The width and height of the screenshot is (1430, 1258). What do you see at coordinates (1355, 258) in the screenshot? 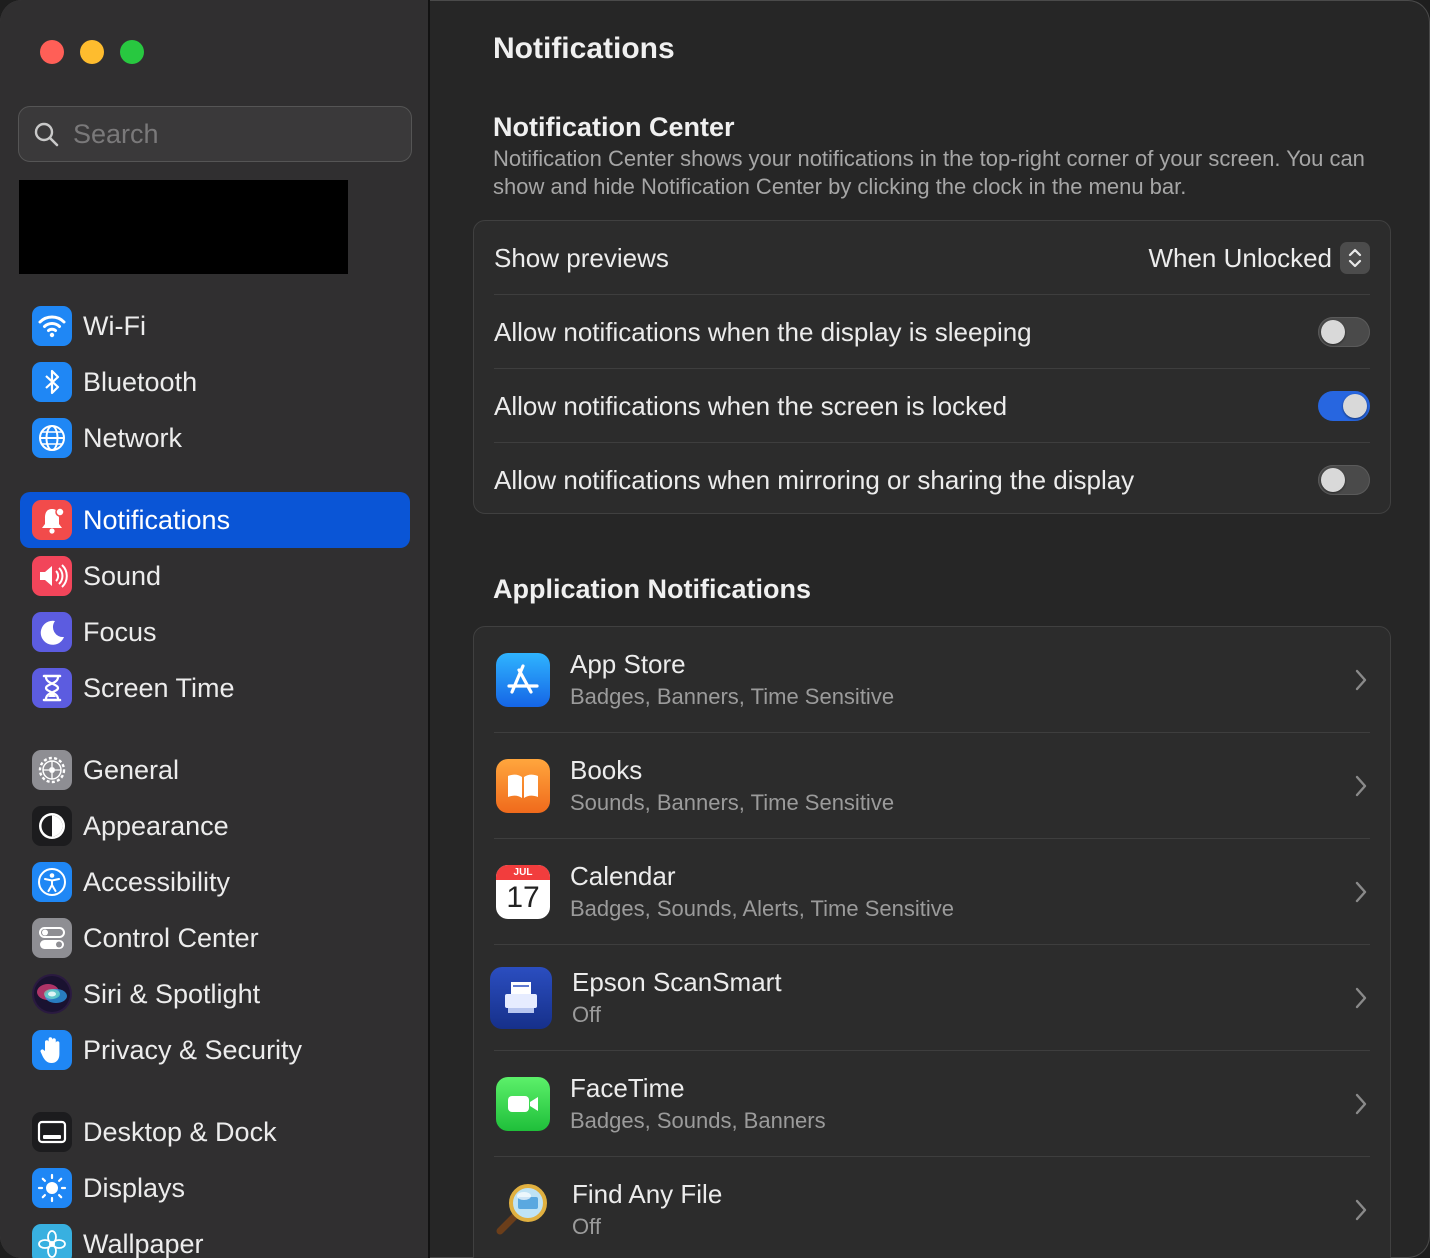
I see `updown-chevron-icon` at bounding box center [1355, 258].